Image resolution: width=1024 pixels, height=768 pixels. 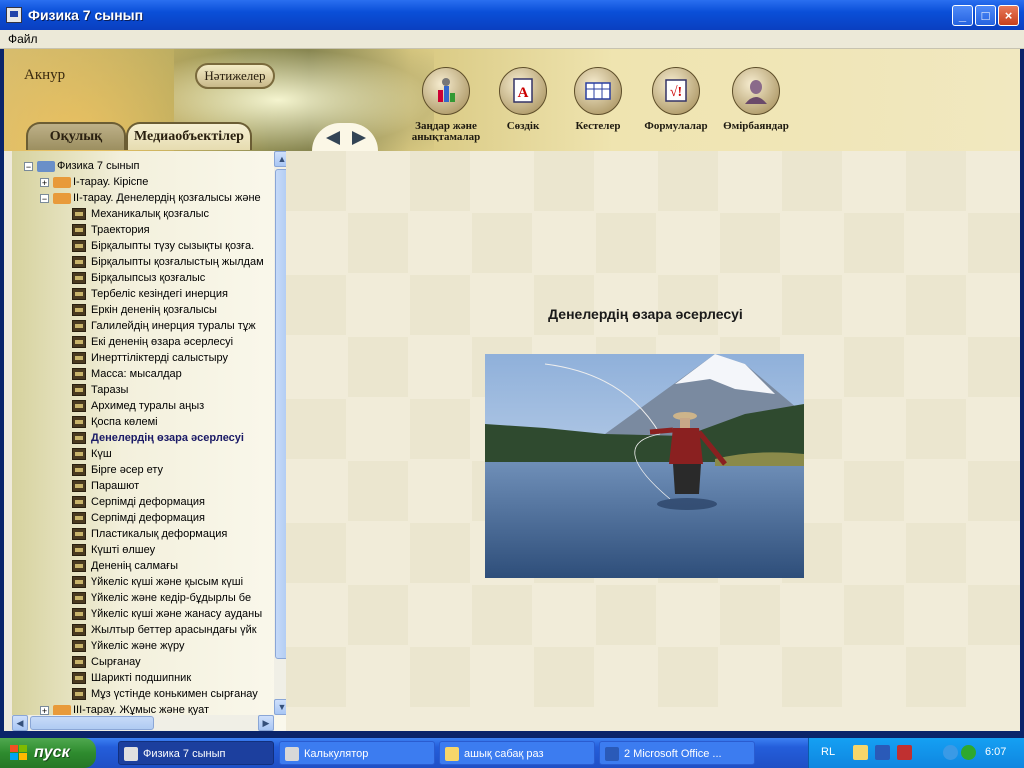 I want to click on start-button: пуск, so click(x=48, y=753).